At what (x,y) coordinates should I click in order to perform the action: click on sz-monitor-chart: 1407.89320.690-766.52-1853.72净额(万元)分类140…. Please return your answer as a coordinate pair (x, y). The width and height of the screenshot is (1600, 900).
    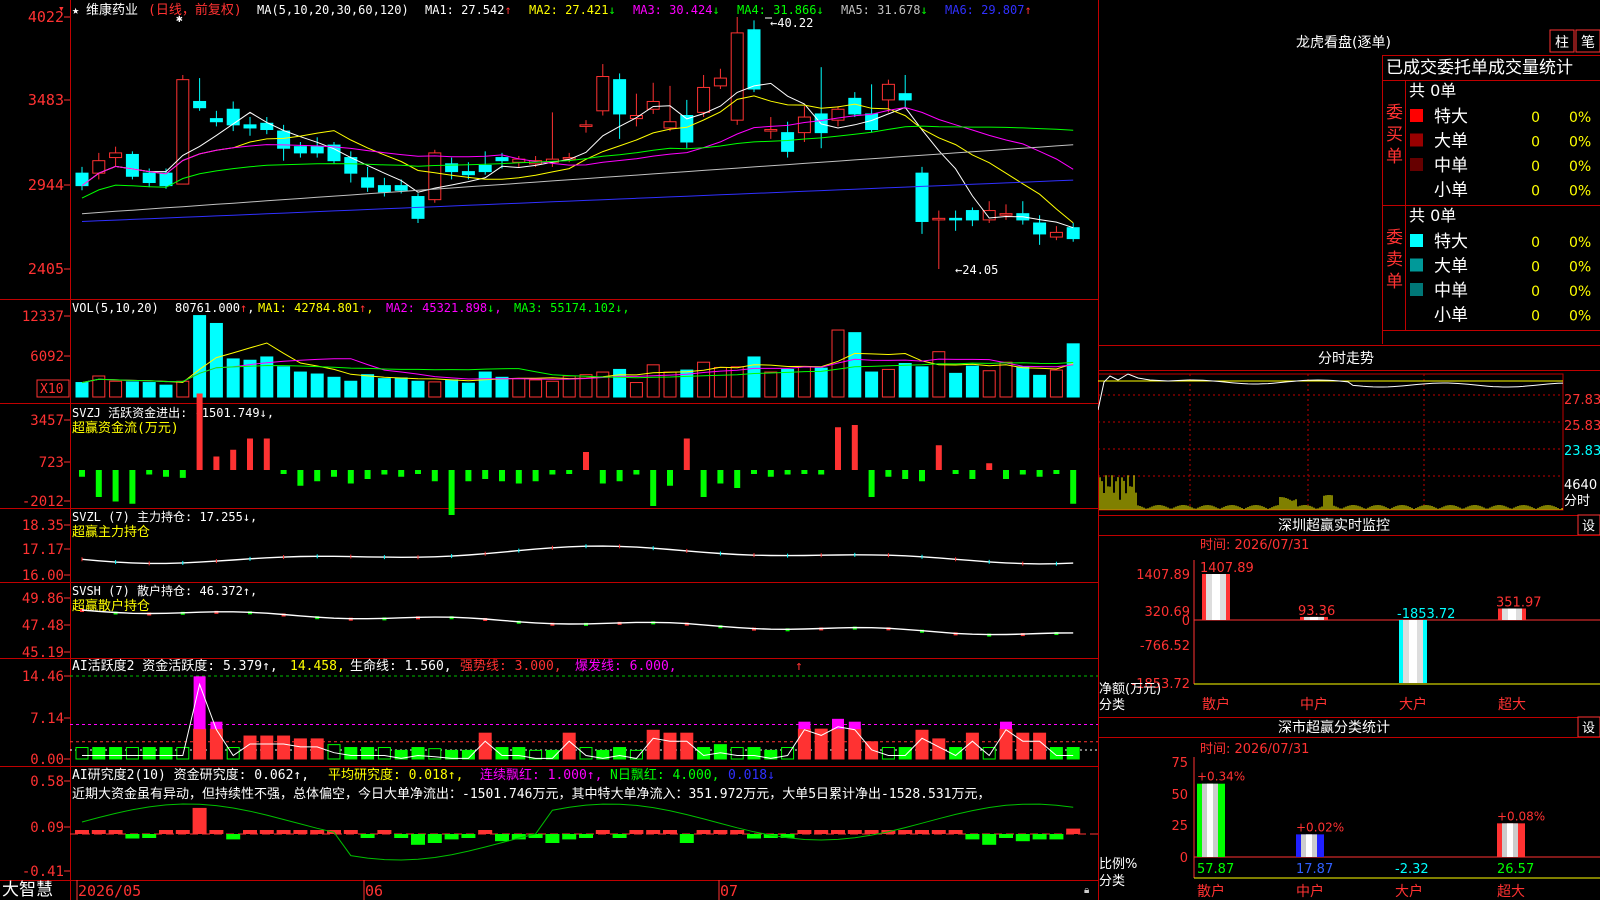
    Looking at the image, I should click on (1349, 636).